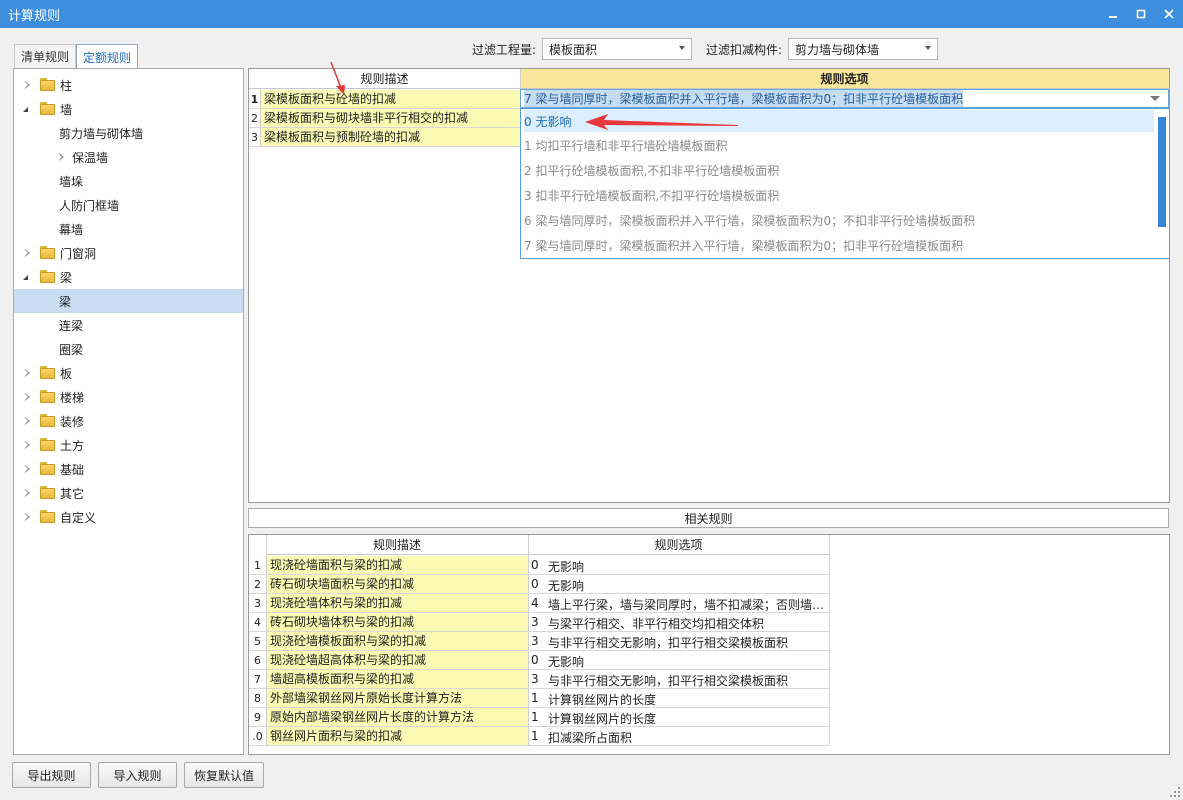  I want to click on dropdown-option: 6 梁与墙同厚时，梁模板面积并入平行墙，梁模板面积为0；不扣非平行砼墙模板面积, so click(749, 220).